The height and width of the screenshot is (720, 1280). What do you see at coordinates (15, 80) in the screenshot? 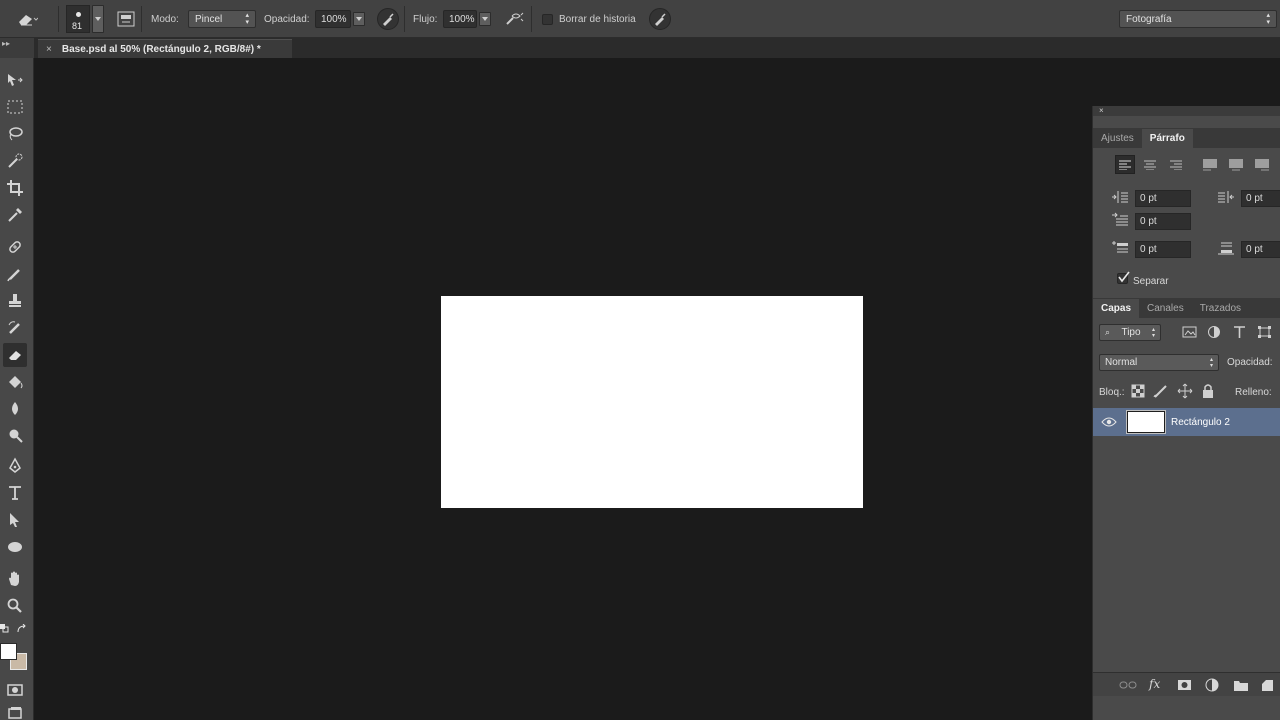
I see `move-tool-icon` at bounding box center [15, 80].